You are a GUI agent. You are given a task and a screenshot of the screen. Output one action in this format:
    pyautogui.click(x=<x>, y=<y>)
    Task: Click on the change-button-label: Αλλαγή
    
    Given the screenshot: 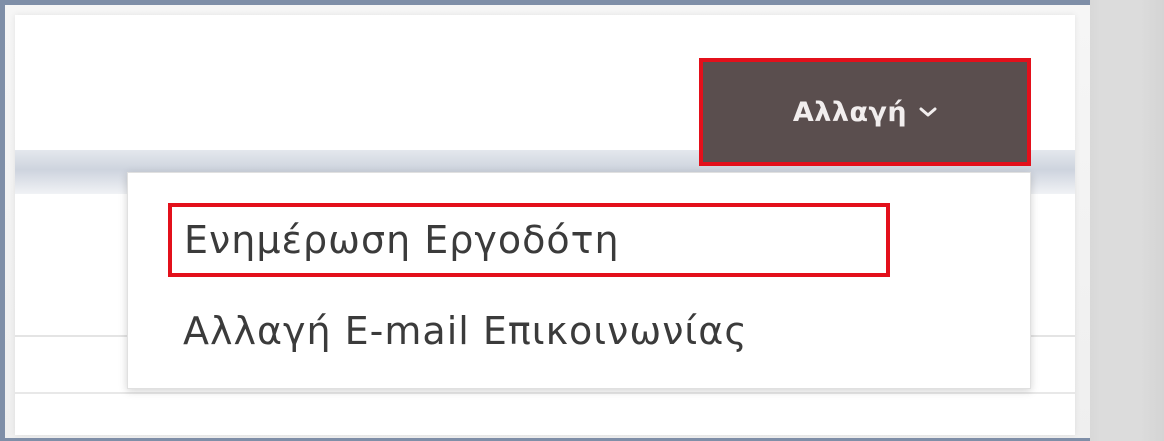 What is the action you would take?
    pyautogui.click(x=850, y=112)
    